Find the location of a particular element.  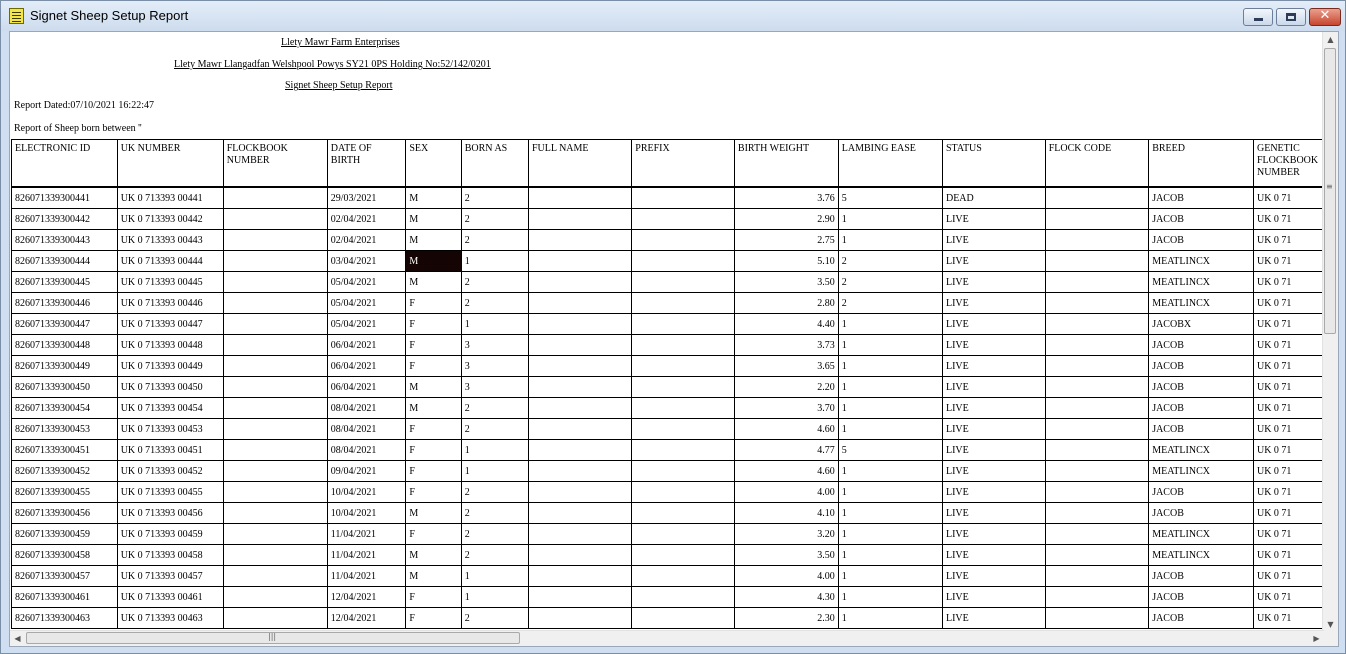

cell-electronic-id: 826071339300447 is located at coordinates (64, 324).